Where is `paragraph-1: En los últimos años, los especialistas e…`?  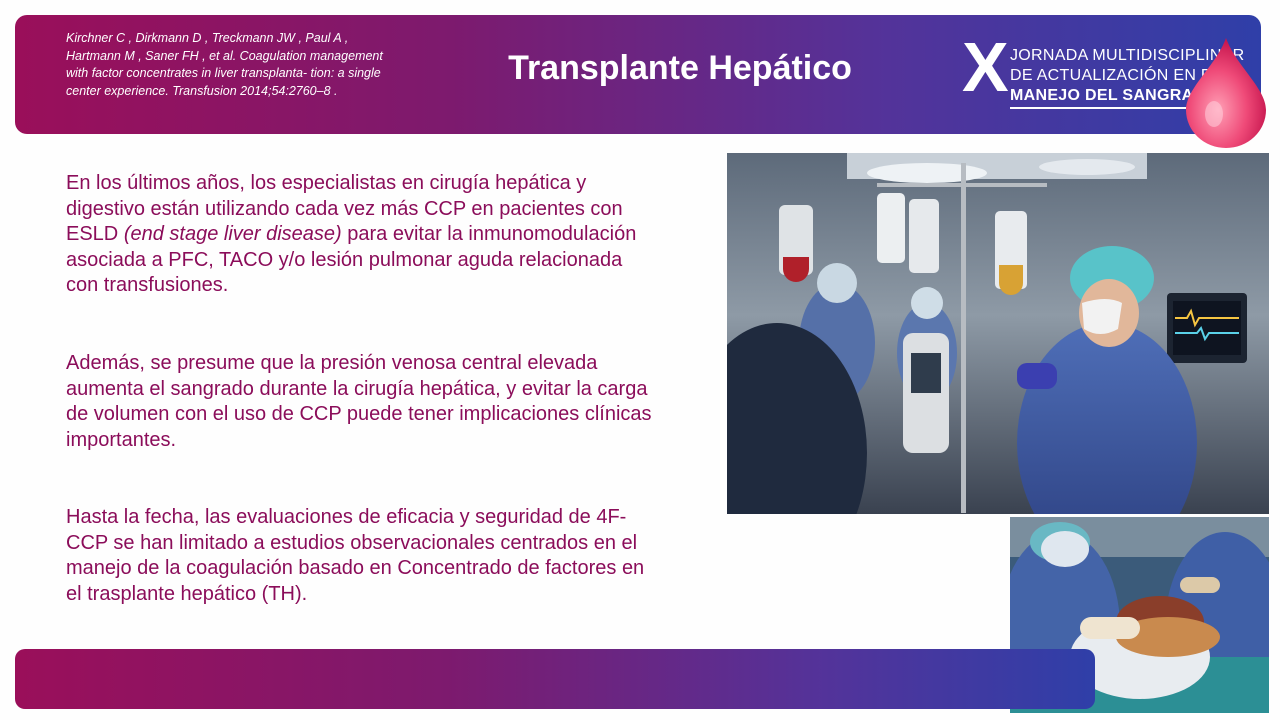
paragraph-1: En los últimos años, los especialistas e… is located at coordinates (361, 235).